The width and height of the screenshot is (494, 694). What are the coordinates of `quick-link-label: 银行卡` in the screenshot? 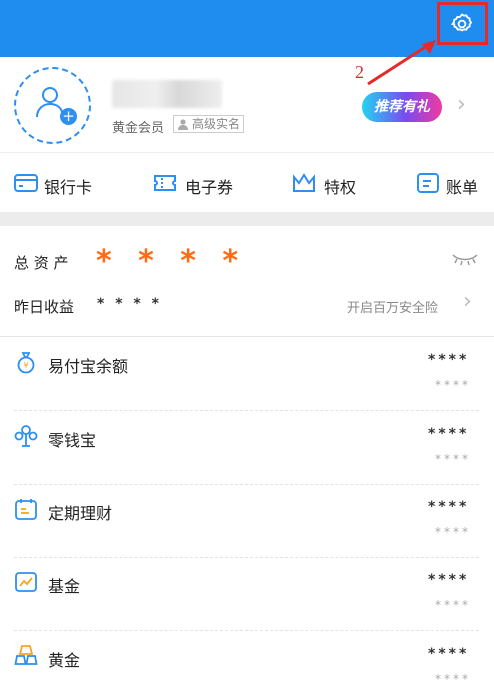 It's located at (68, 187).